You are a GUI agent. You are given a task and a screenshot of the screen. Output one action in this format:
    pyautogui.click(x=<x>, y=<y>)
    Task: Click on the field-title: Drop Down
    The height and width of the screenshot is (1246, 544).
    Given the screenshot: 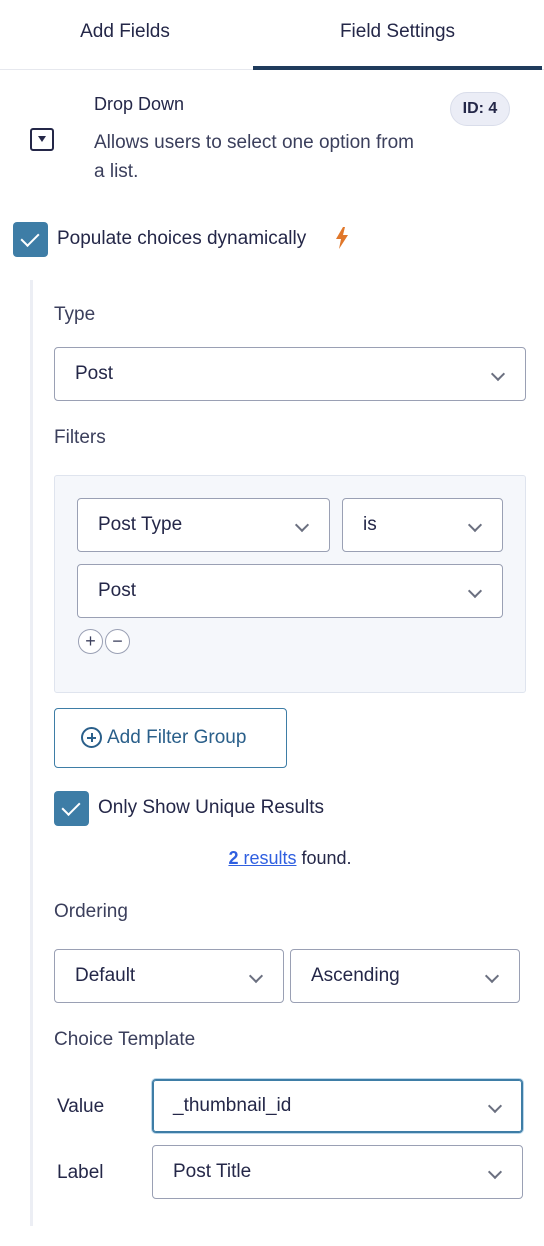 What is the action you would take?
    pyautogui.click(x=139, y=104)
    